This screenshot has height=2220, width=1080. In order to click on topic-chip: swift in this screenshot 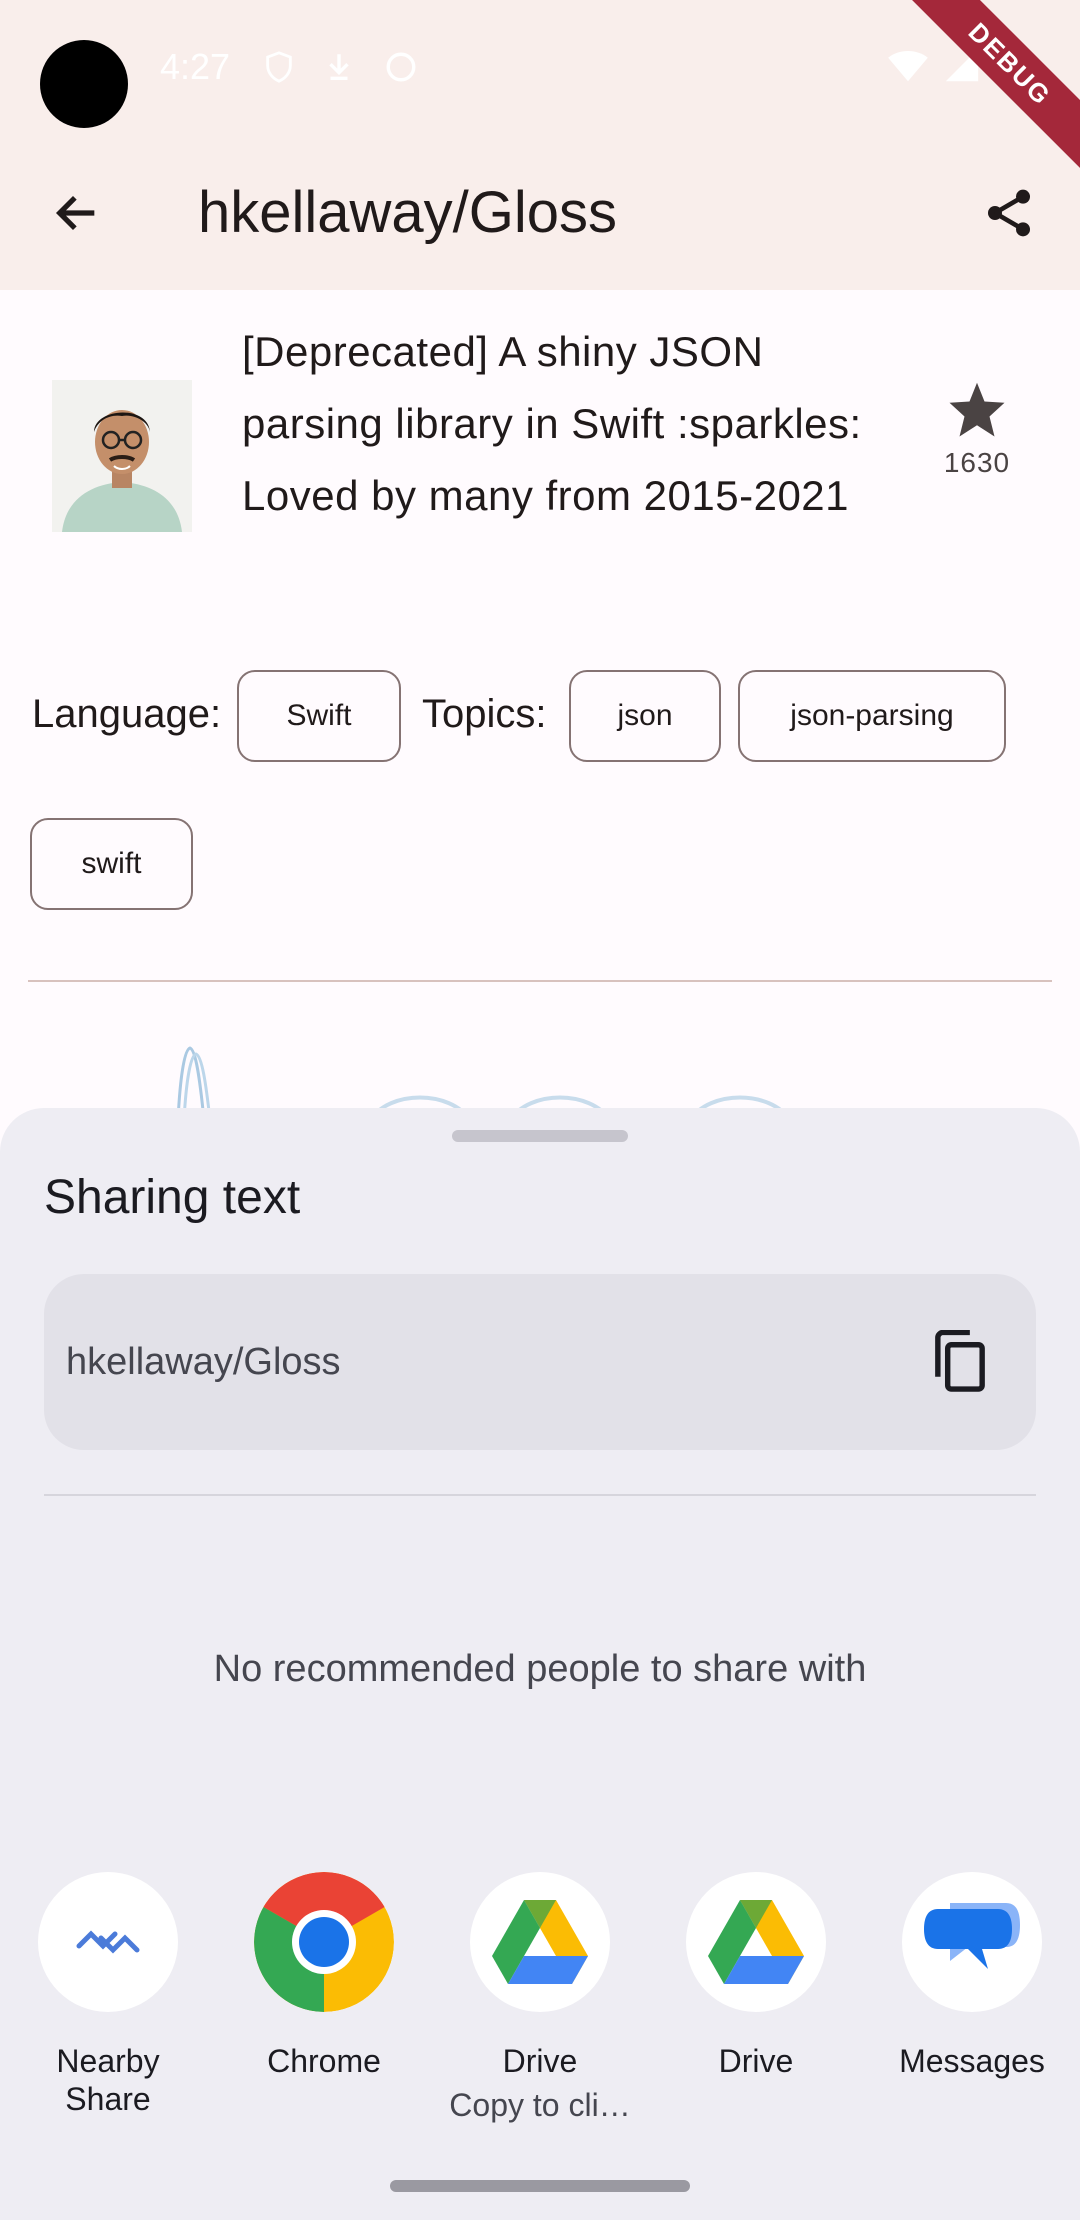, I will do `click(111, 864)`.